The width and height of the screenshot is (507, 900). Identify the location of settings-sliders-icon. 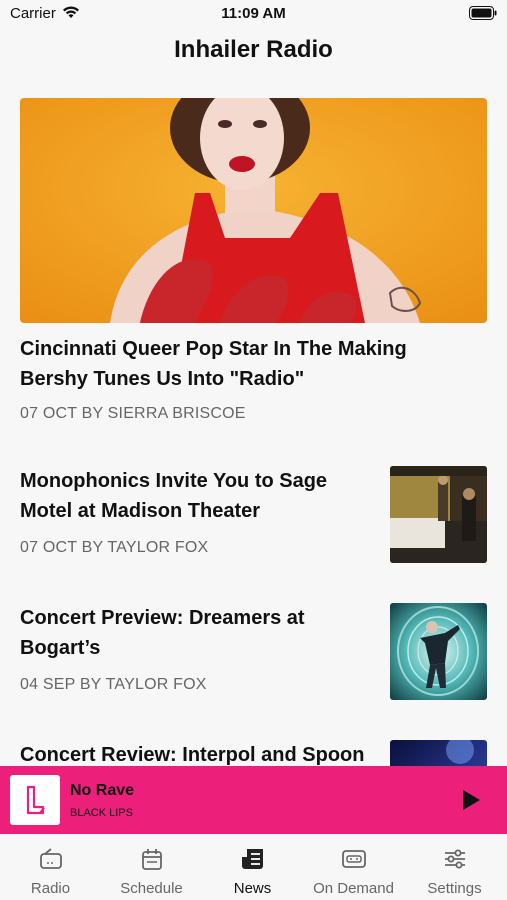
(455, 859).